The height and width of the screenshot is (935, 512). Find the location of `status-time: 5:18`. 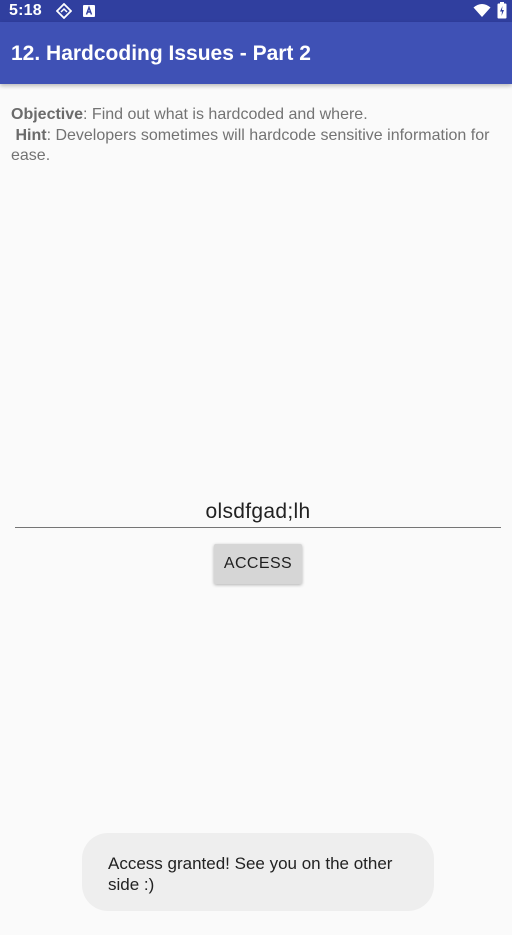

status-time: 5:18 is located at coordinates (25, 10).